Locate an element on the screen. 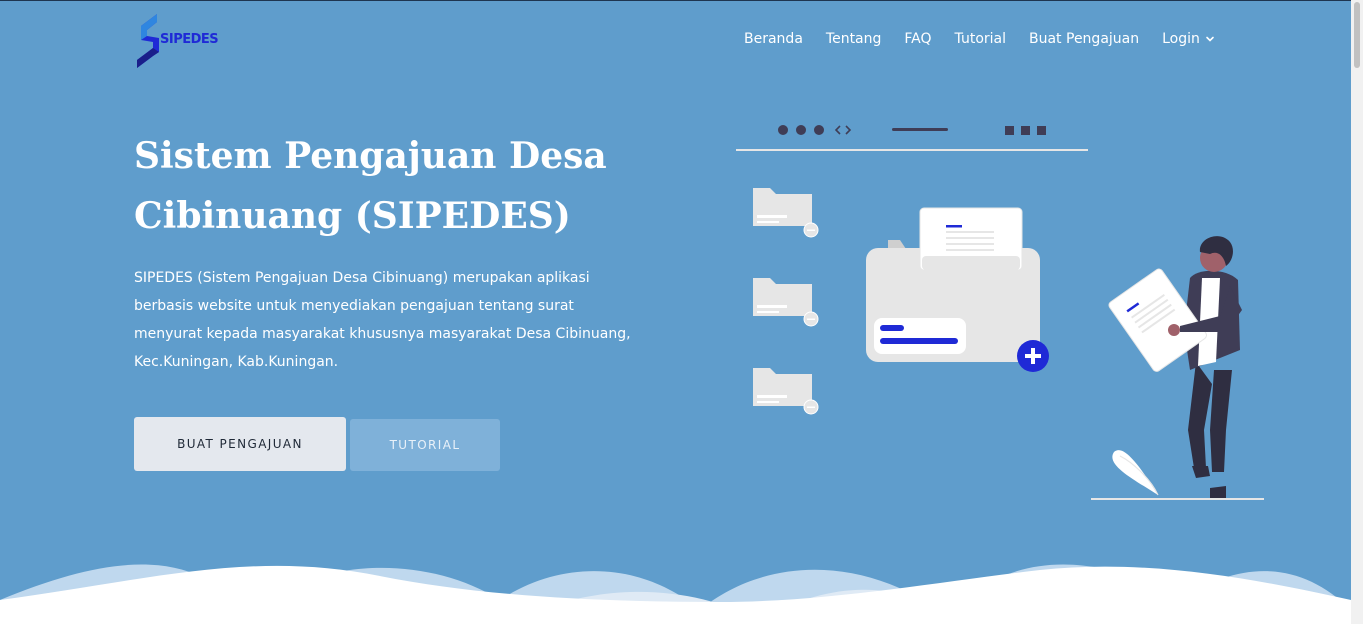 This screenshot has width=1363, height=624. folder-small-1-icon is located at coordinates (786, 213).